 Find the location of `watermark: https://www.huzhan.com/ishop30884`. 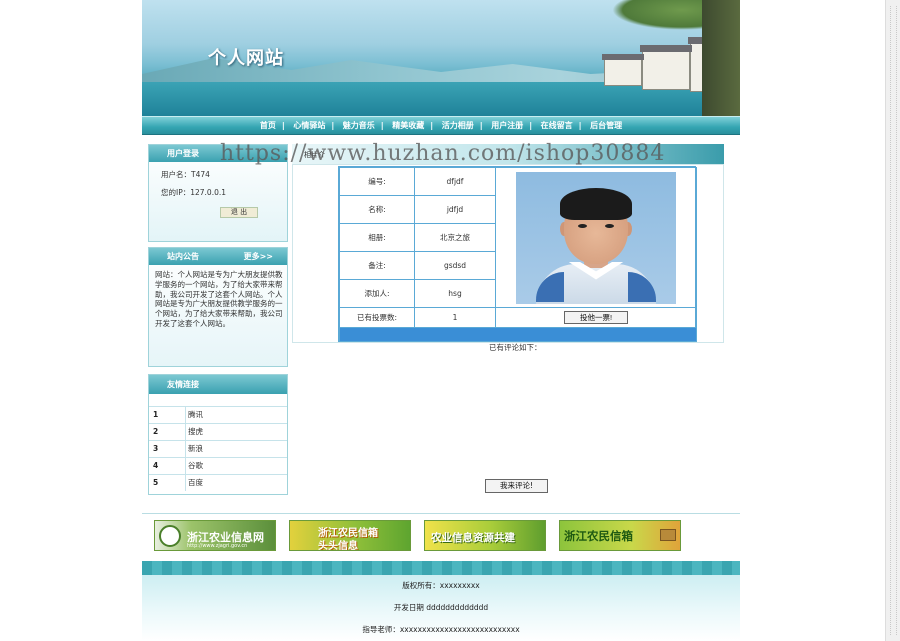

watermark: https://www.huzhan.com/ishop30884 is located at coordinates (443, 153).